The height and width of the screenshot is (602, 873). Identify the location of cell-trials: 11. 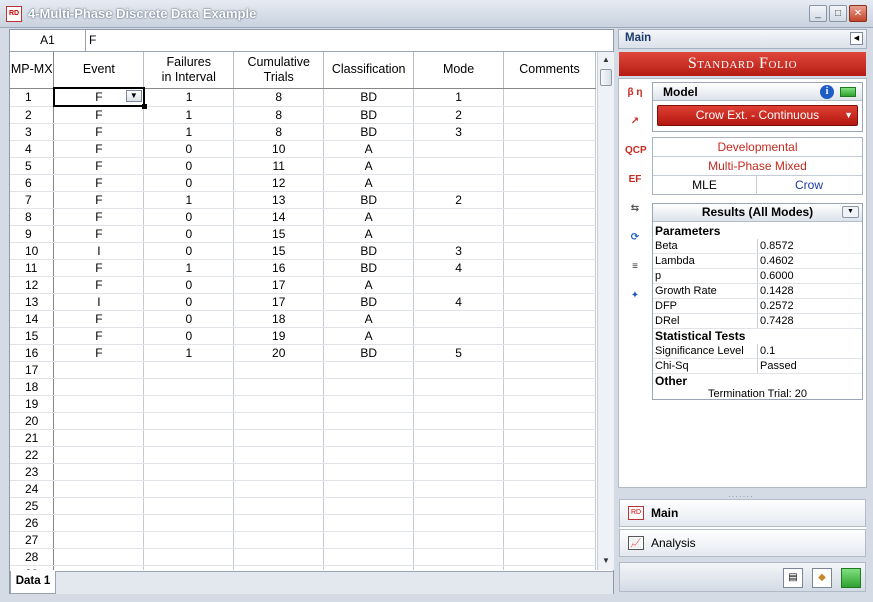
(279, 166).